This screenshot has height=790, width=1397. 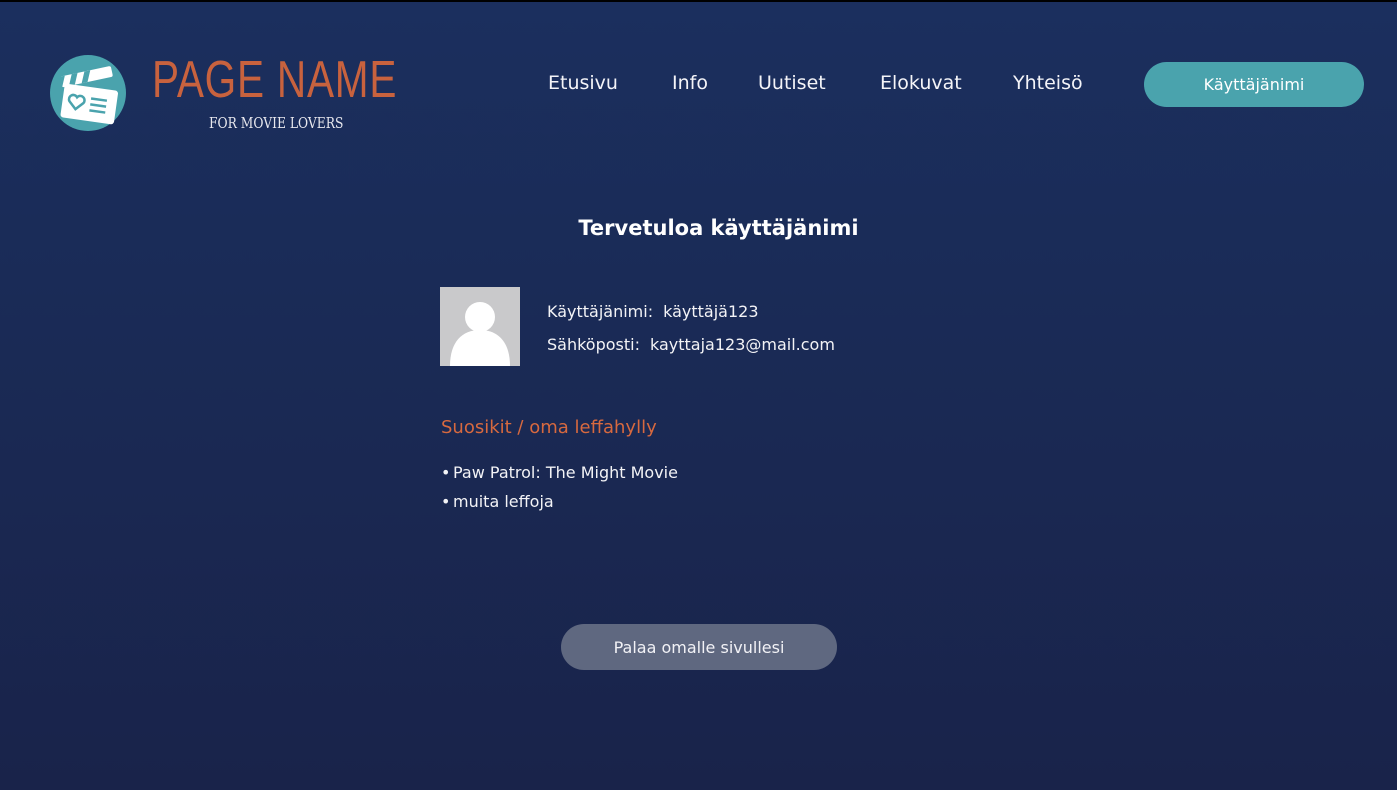 I want to click on username-label: Käyttäjänimi:, so click(x=600, y=311).